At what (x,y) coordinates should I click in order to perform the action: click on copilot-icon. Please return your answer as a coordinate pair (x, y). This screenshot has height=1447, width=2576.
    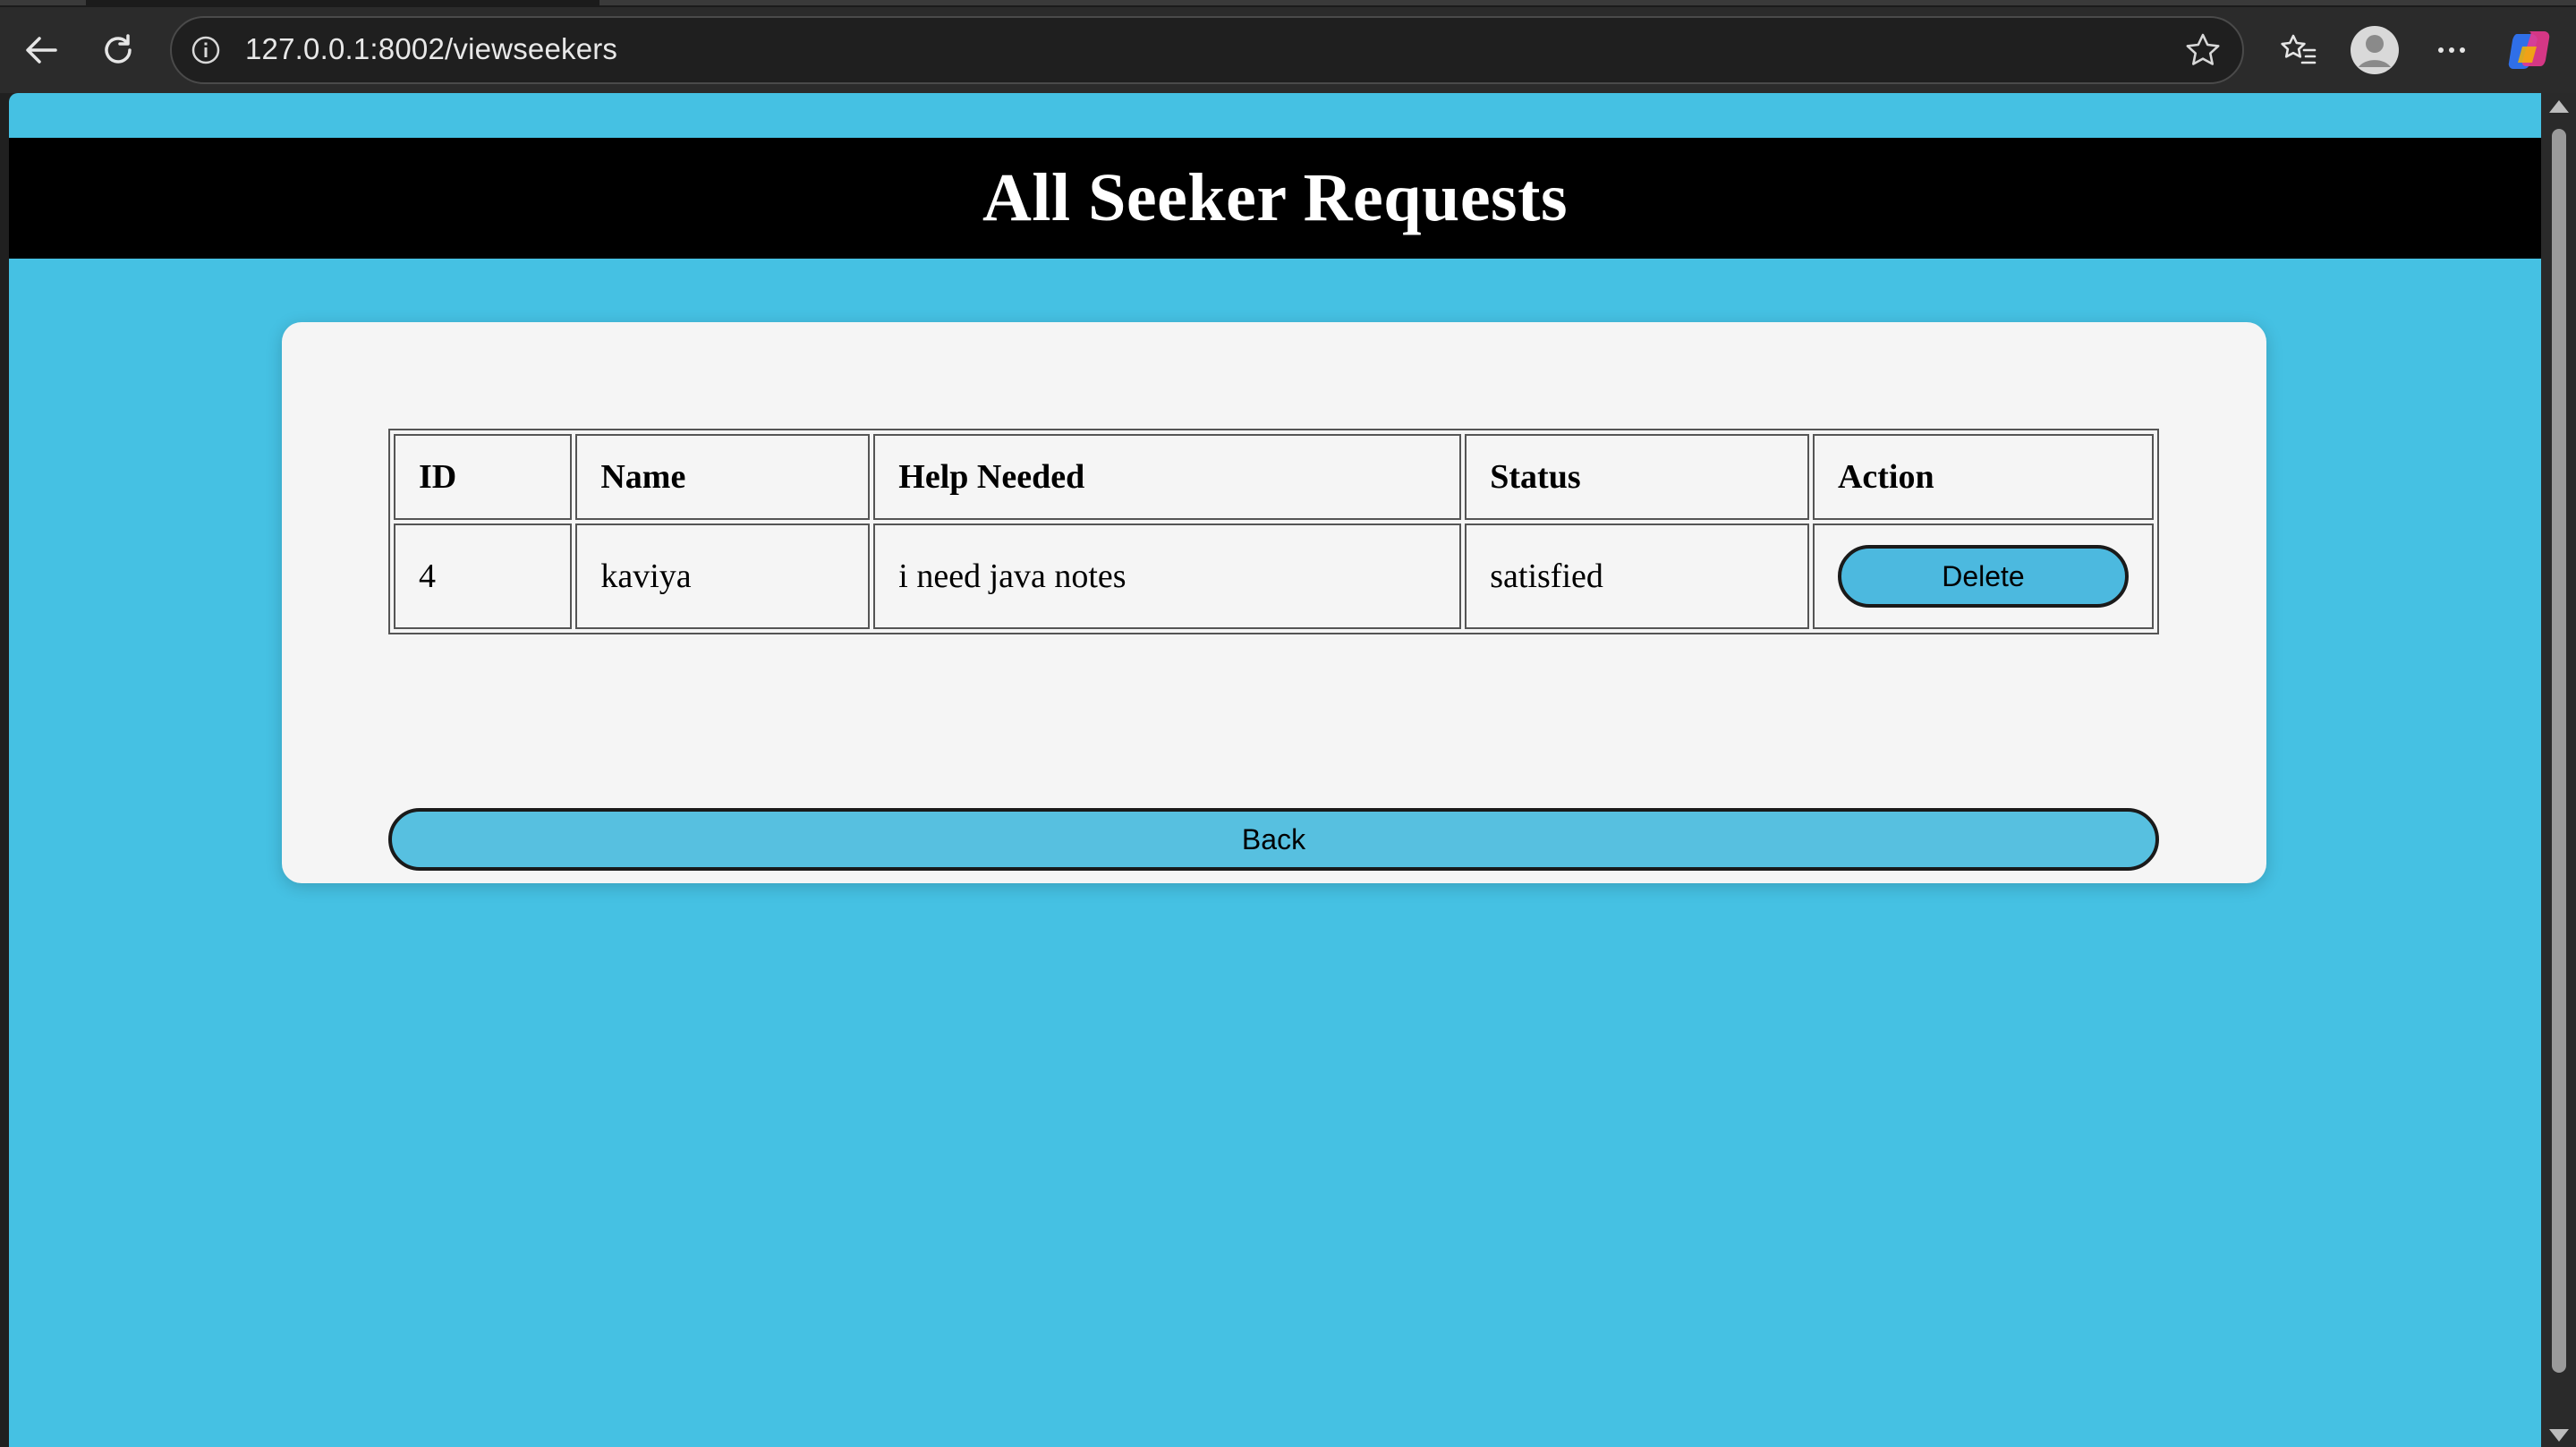
    Looking at the image, I should click on (2529, 50).